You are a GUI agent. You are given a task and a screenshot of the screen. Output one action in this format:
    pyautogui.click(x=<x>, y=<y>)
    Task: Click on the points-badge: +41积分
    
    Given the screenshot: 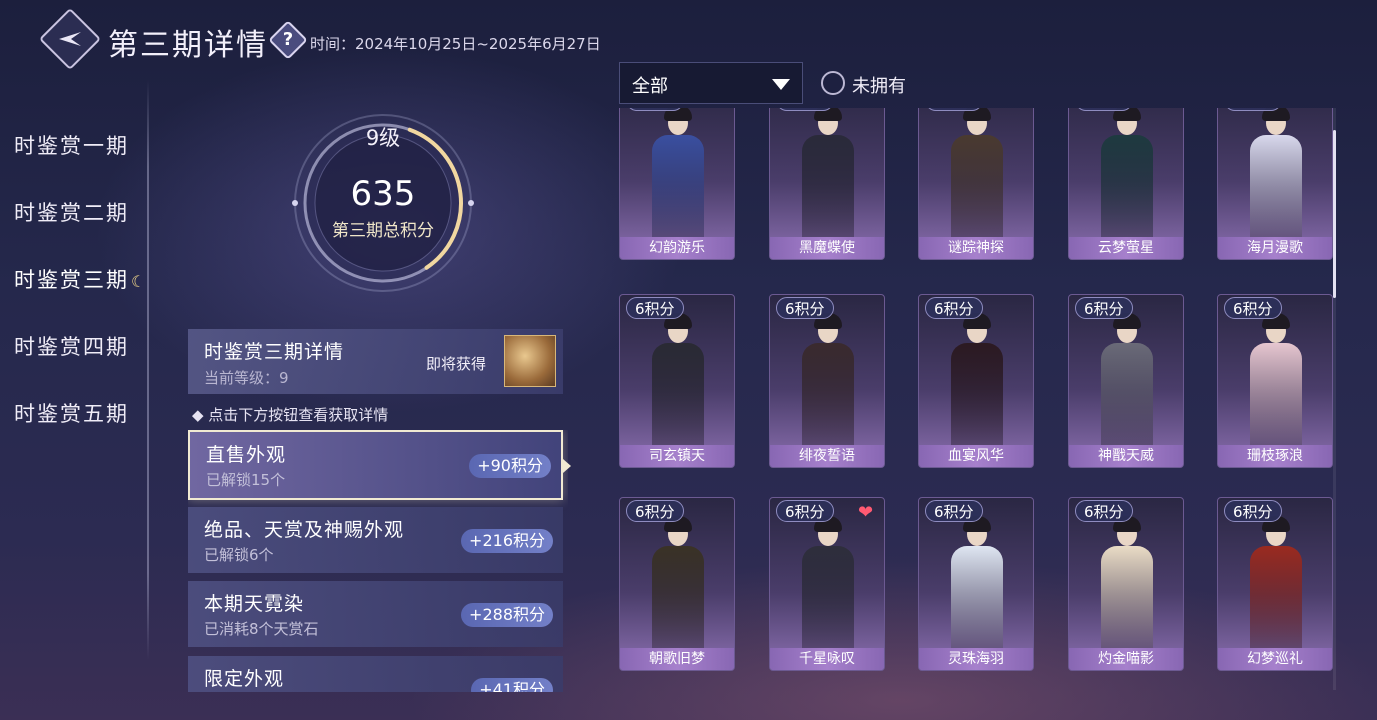 What is the action you would take?
    pyautogui.click(x=512, y=685)
    